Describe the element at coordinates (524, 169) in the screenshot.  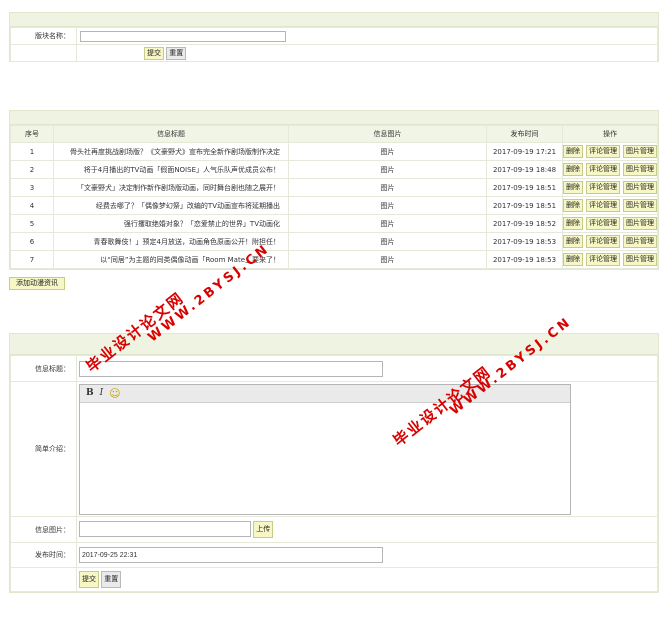
I see `row-time: 2017-09-19 18:48` at that location.